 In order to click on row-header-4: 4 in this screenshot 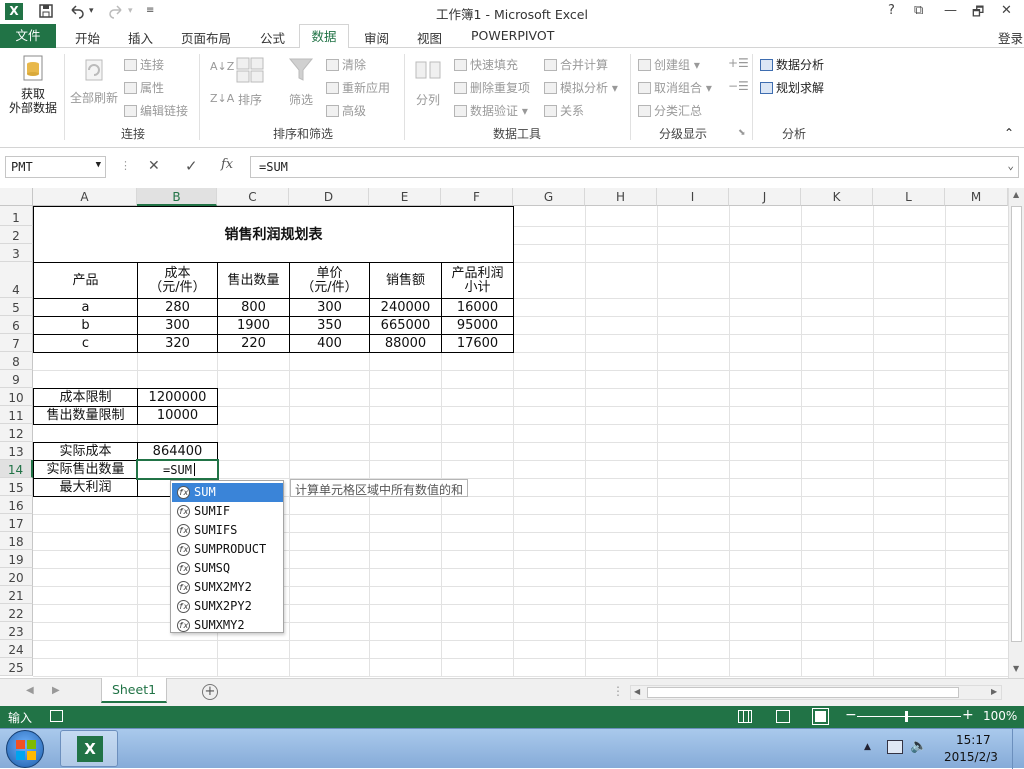, I will do `click(16, 280)`.